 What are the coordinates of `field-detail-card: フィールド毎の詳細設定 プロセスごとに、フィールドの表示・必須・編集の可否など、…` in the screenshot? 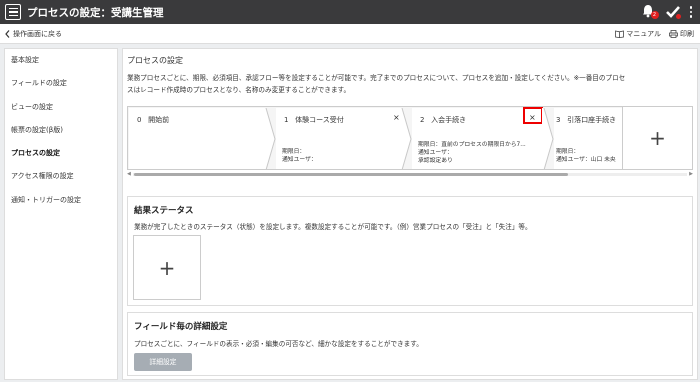 It's located at (410, 344).